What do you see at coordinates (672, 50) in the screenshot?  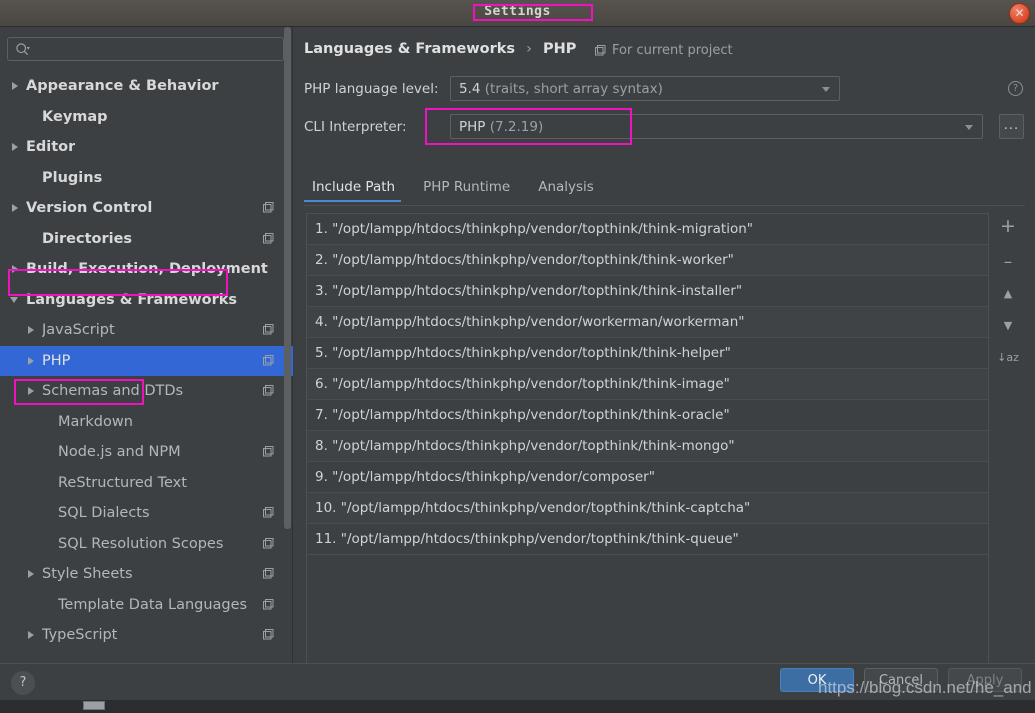 I see `scope-label: For current project` at bounding box center [672, 50].